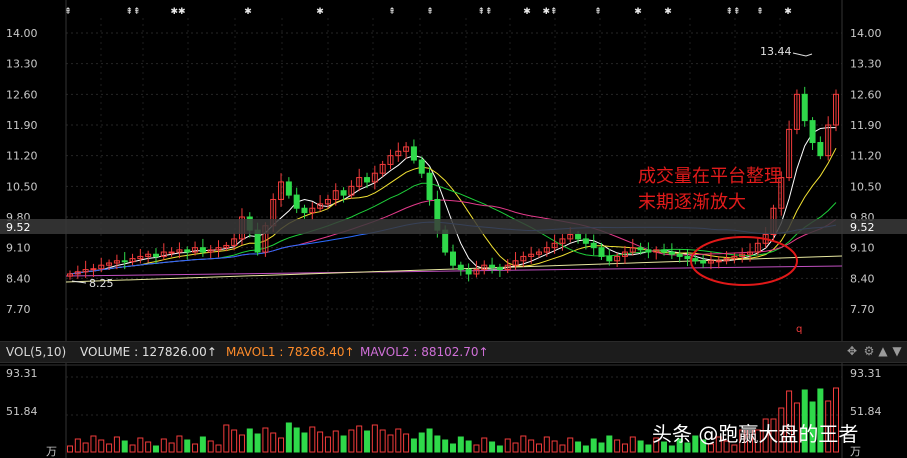  I want to click on price-tick-right: 14.00, so click(866, 33).